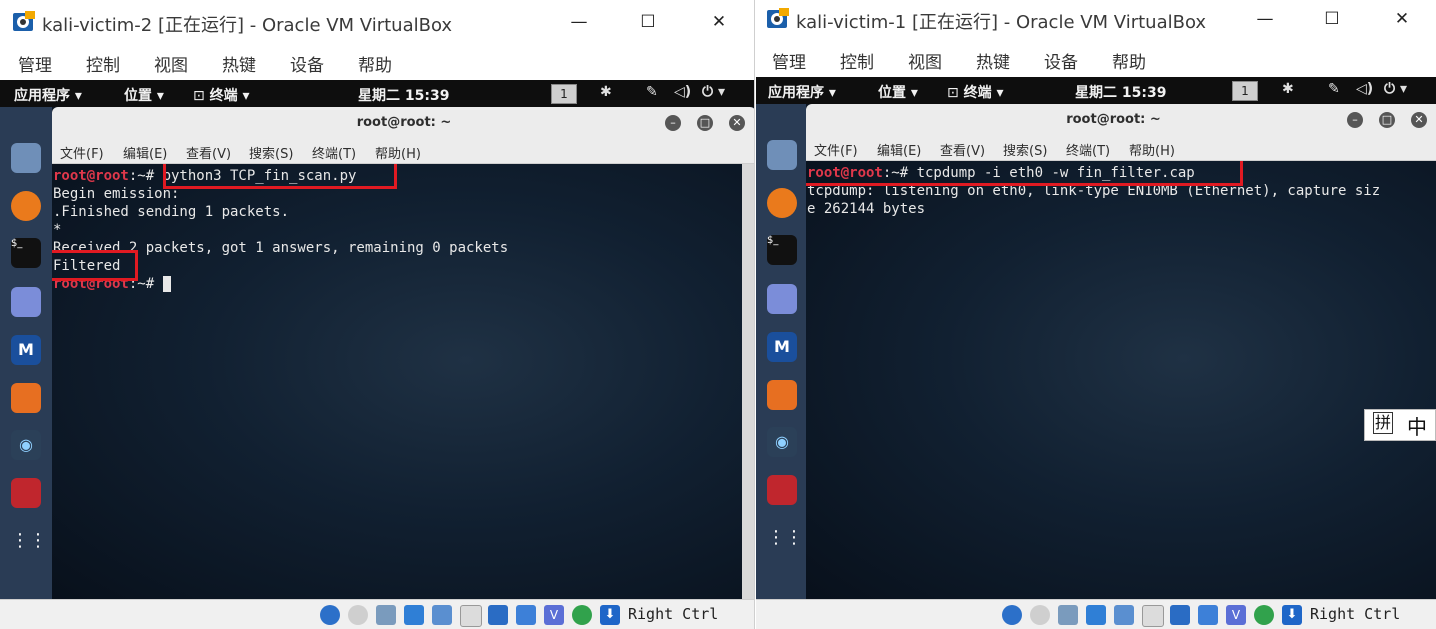  Describe the element at coordinates (748, 382) in the screenshot. I see `terminal-scrollbar` at that location.